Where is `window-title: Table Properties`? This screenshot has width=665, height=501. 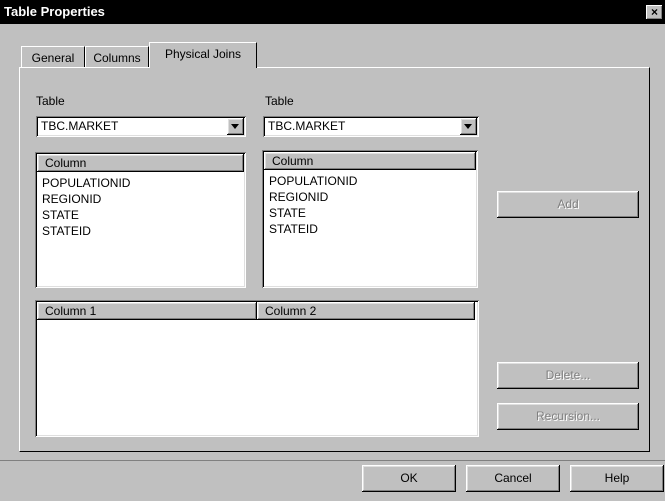
window-title: Table Properties is located at coordinates (54, 11).